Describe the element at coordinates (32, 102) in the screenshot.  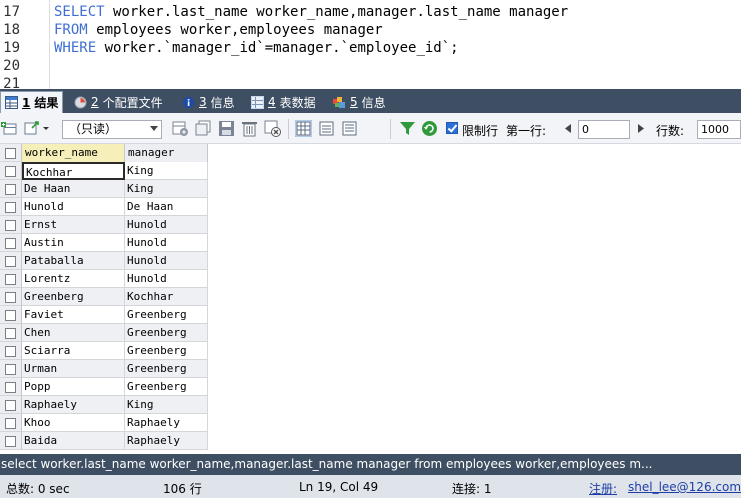
I see `tab-results: 1 结果` at that location.